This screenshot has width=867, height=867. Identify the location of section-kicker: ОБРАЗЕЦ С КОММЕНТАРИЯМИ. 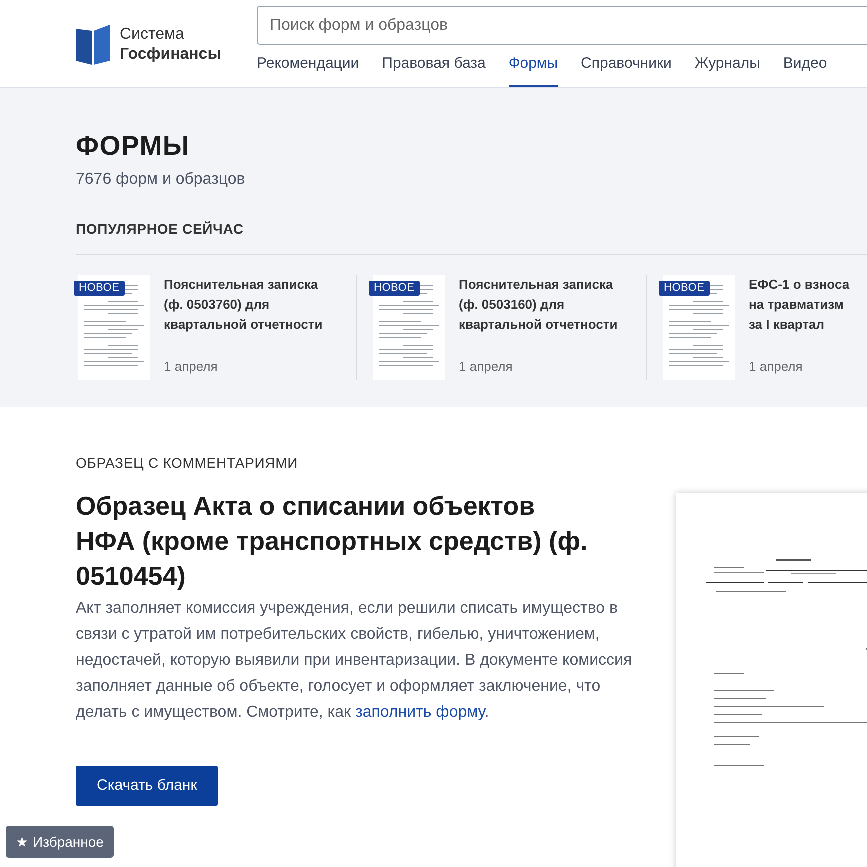
(188, 463).